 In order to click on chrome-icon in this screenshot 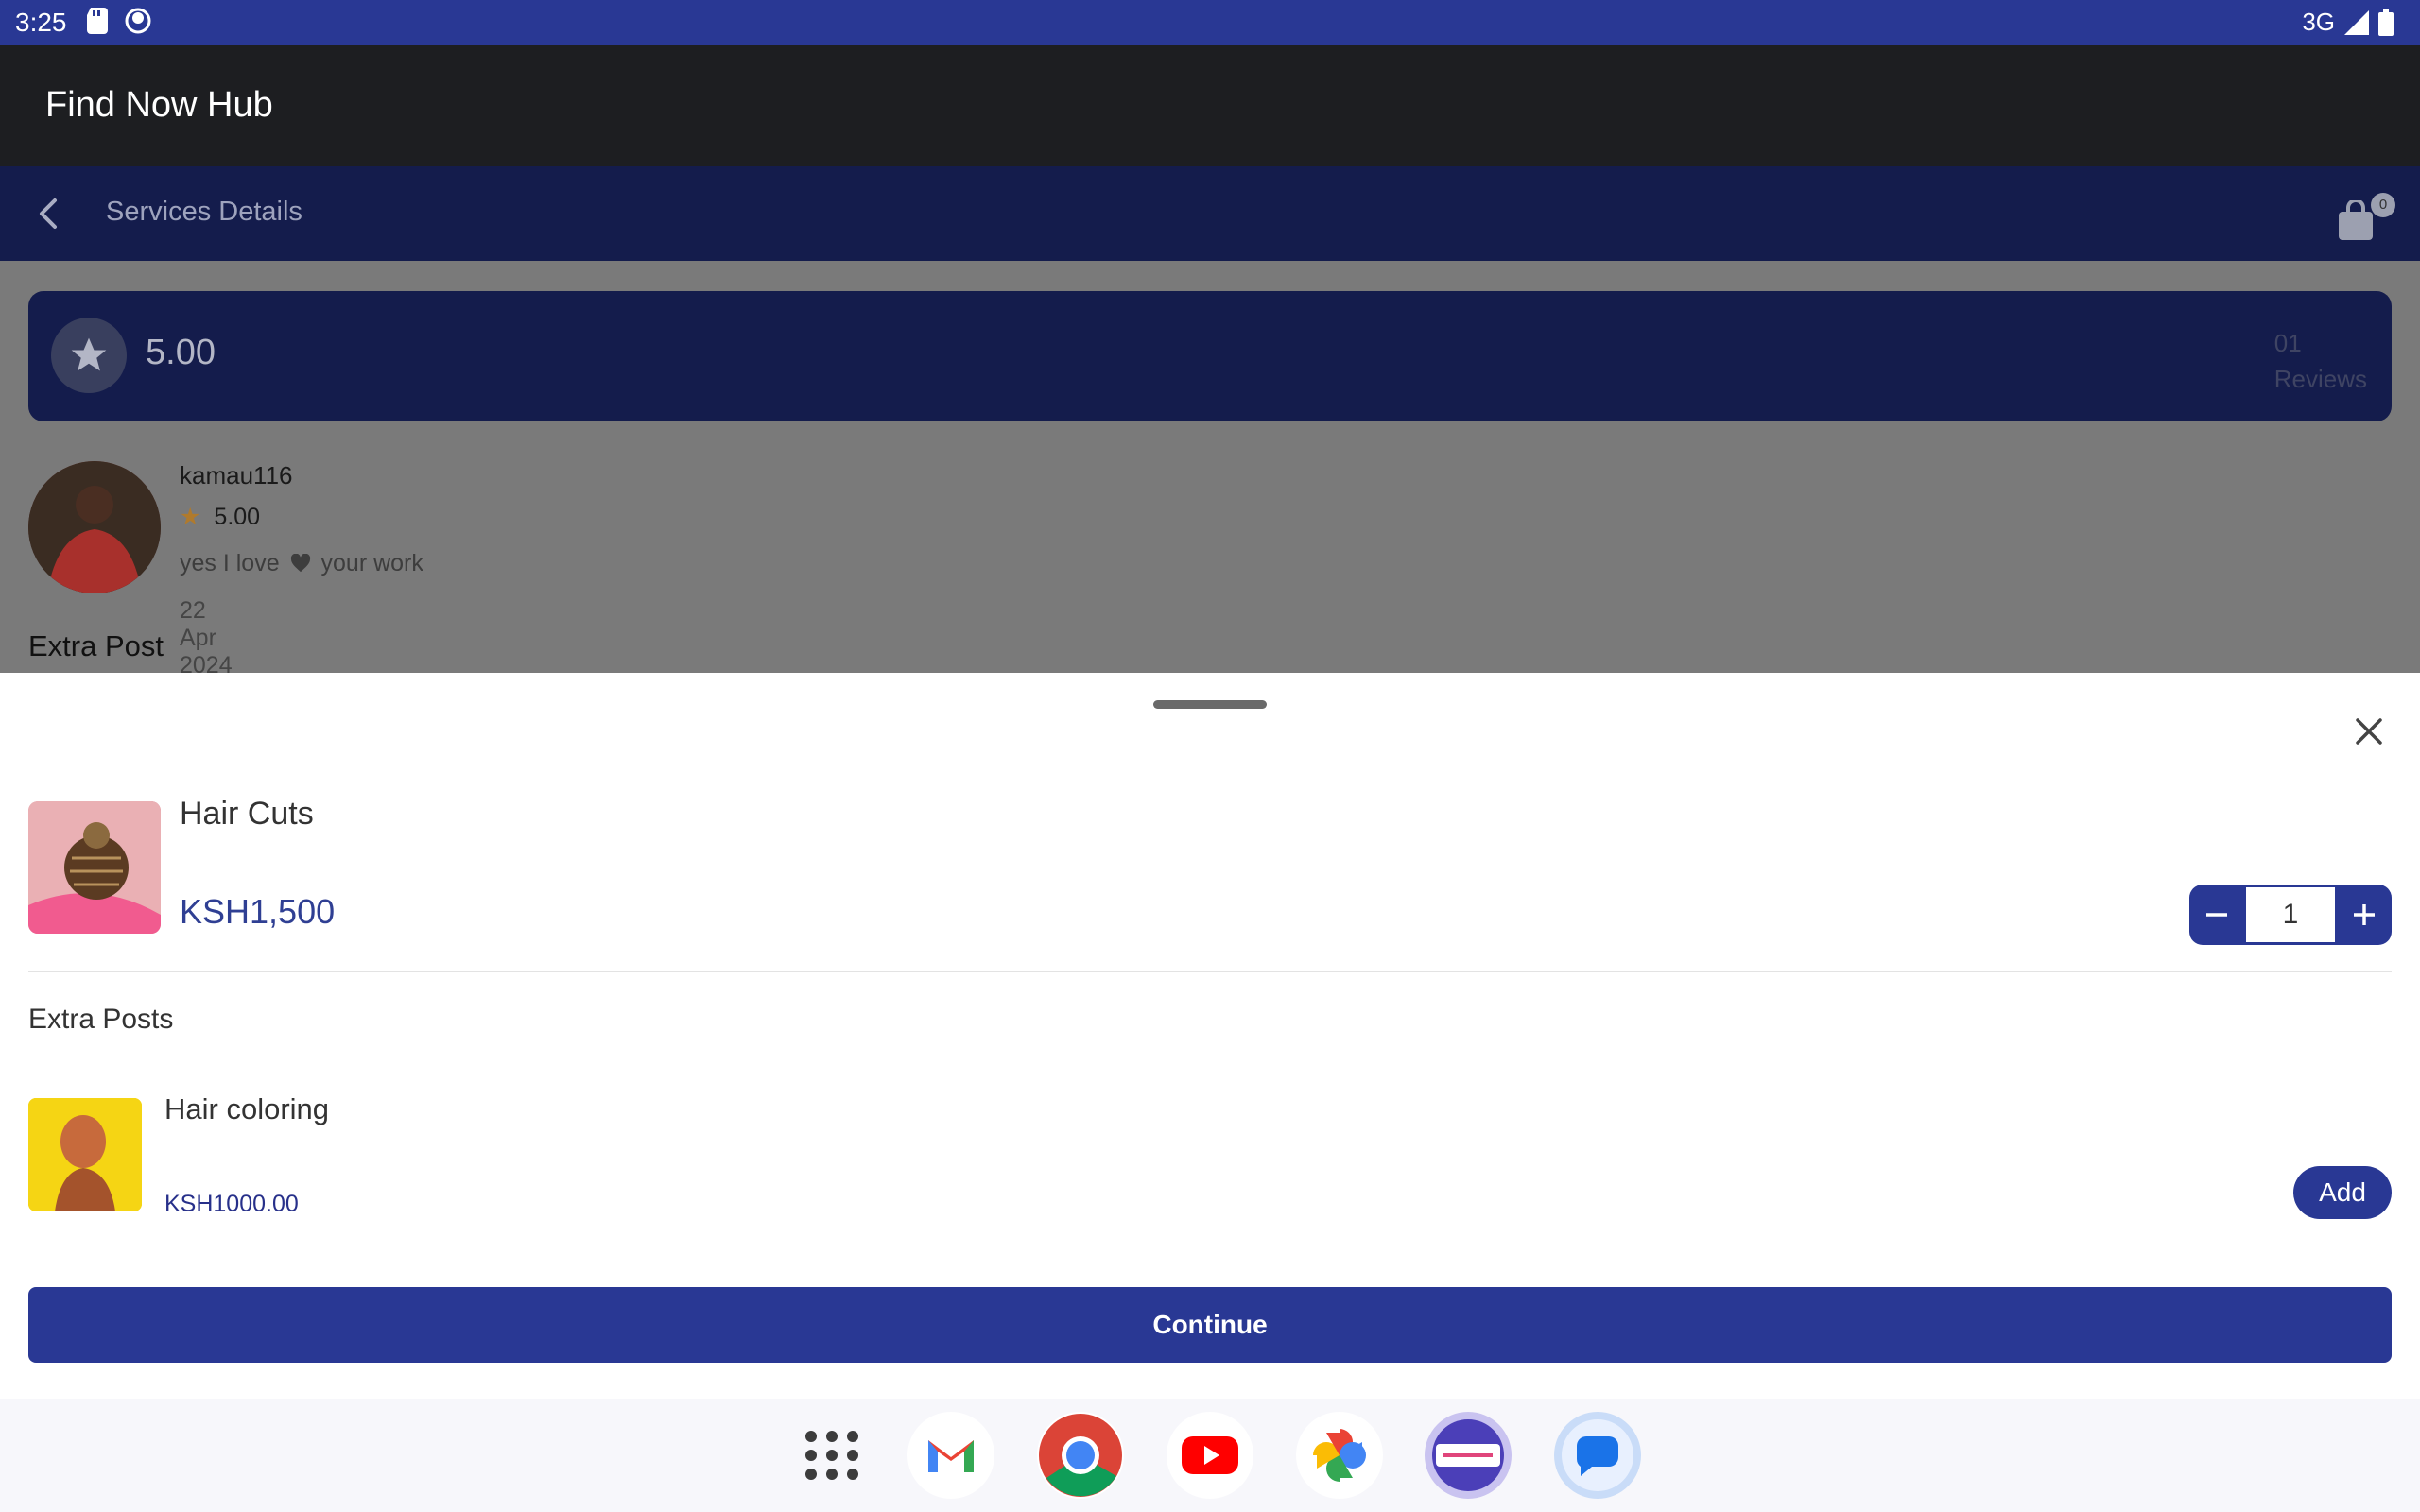, I will do `click(1080, 1455)`.